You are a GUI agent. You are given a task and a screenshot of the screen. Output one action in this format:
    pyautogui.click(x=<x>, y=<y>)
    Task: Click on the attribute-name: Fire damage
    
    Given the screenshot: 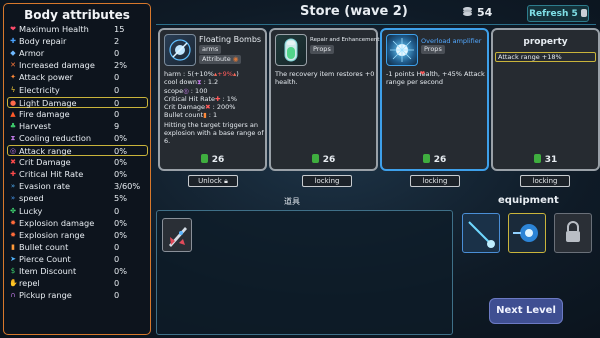 What is the action you would take?
    pyautogui.click(x=44, y=113)
    